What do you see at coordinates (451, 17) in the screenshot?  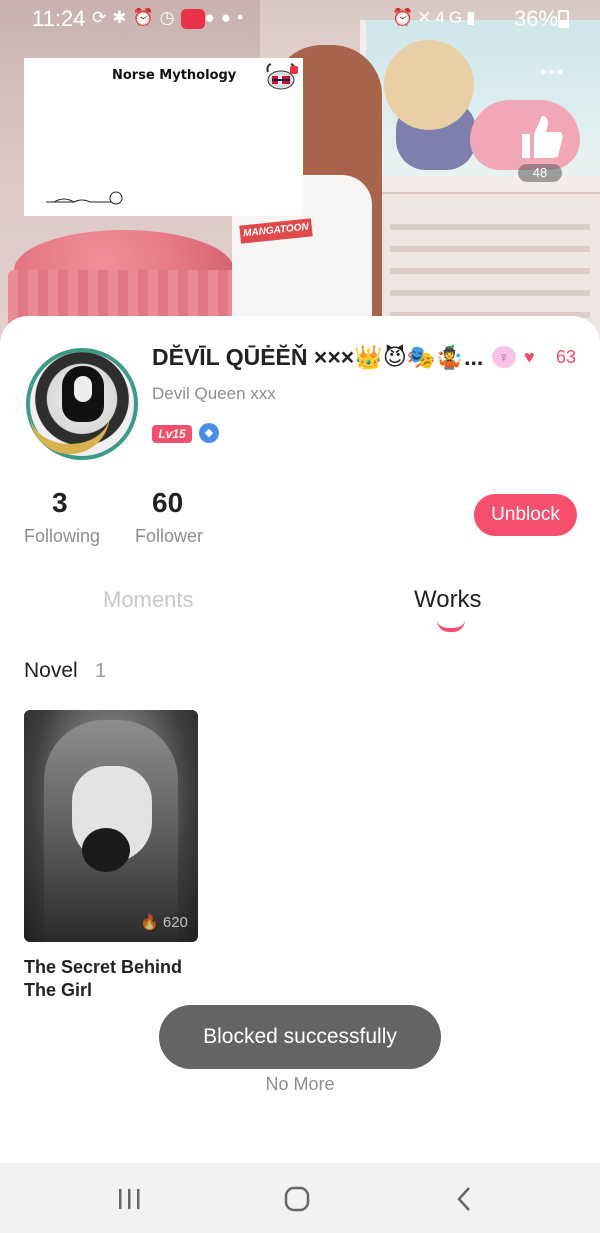 I see `network-label: 4G` at bounding box center [451, 17].